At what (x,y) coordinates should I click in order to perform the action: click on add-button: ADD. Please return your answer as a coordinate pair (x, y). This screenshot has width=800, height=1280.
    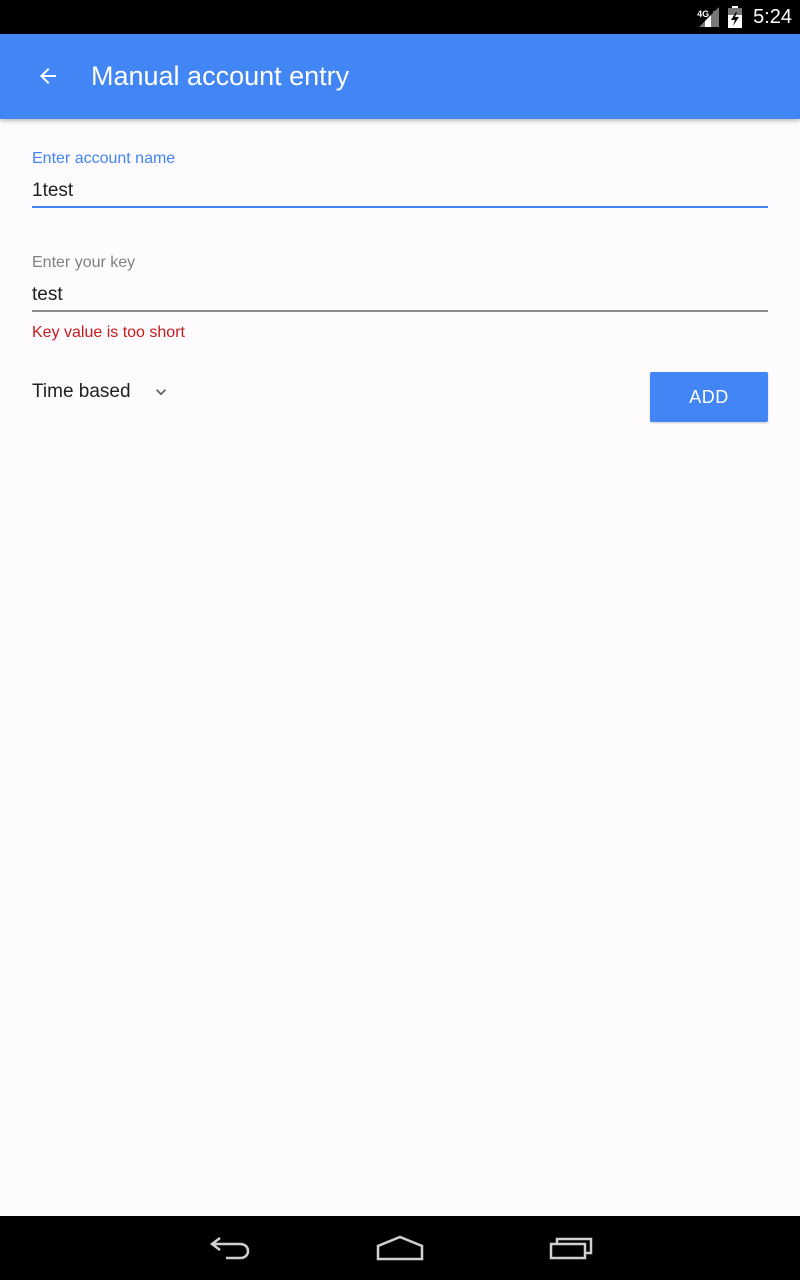
    Looking at the image, I should click on (709, 397).